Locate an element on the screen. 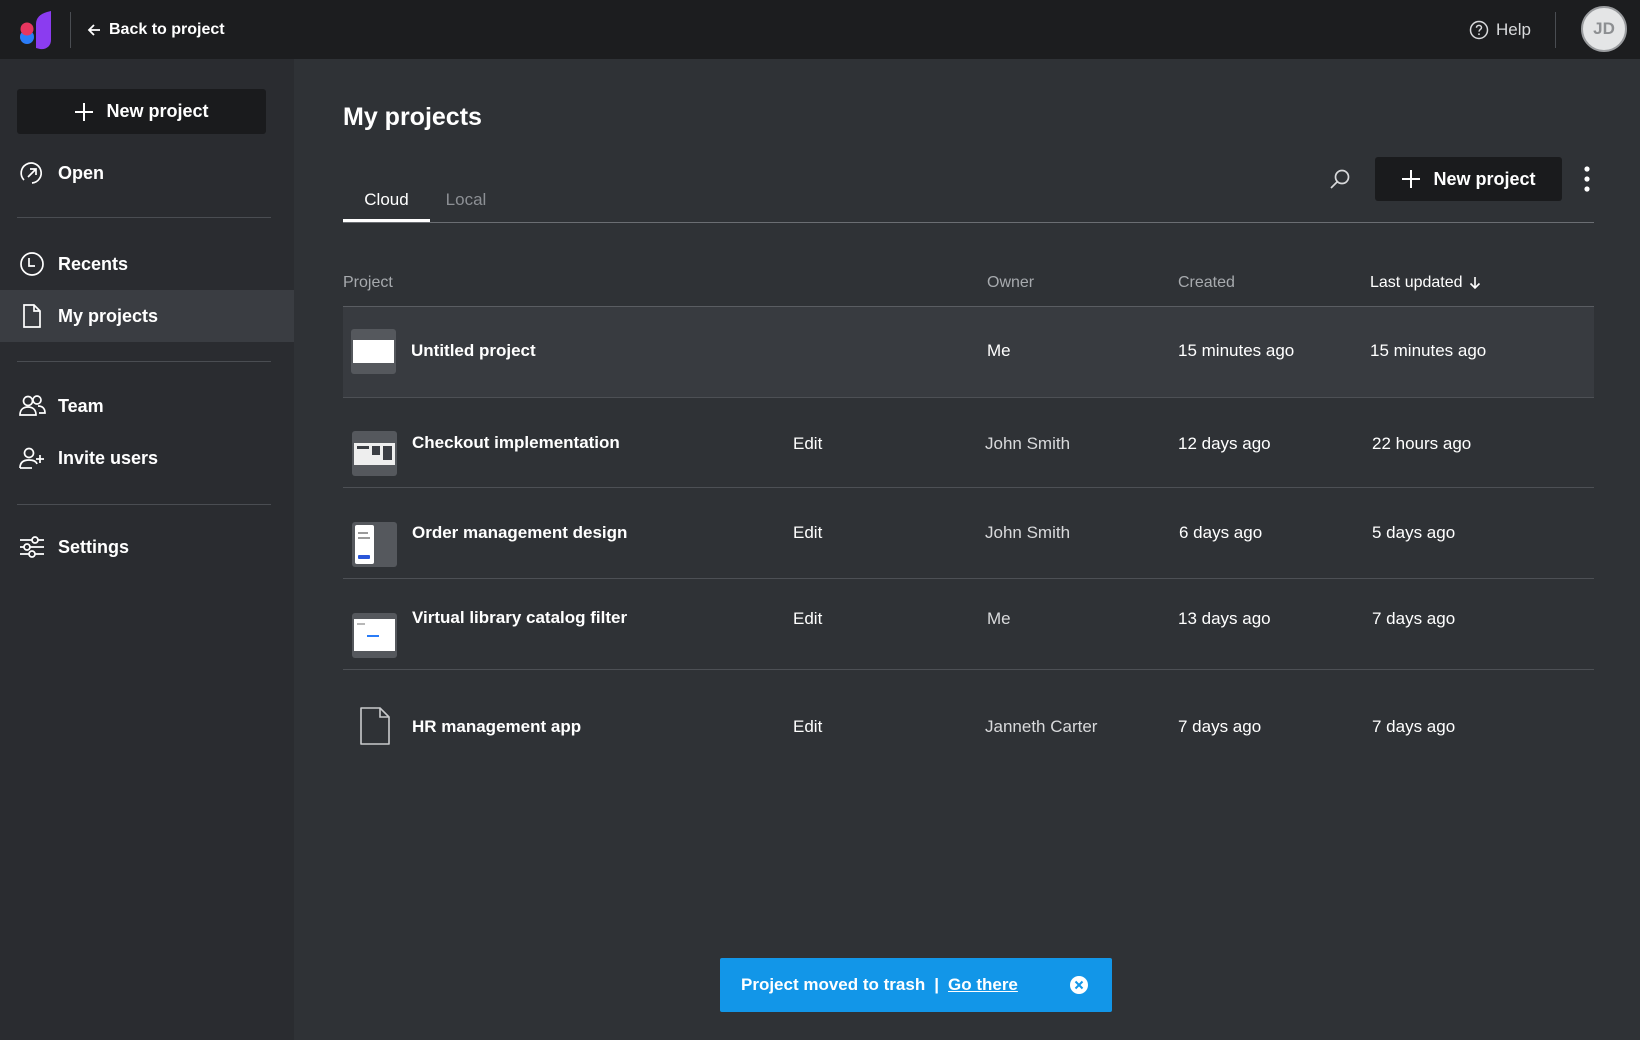 This screenshot has width=1640, height=1040. sidebar-new-project-label: New project is located at coordinates (157, 111).